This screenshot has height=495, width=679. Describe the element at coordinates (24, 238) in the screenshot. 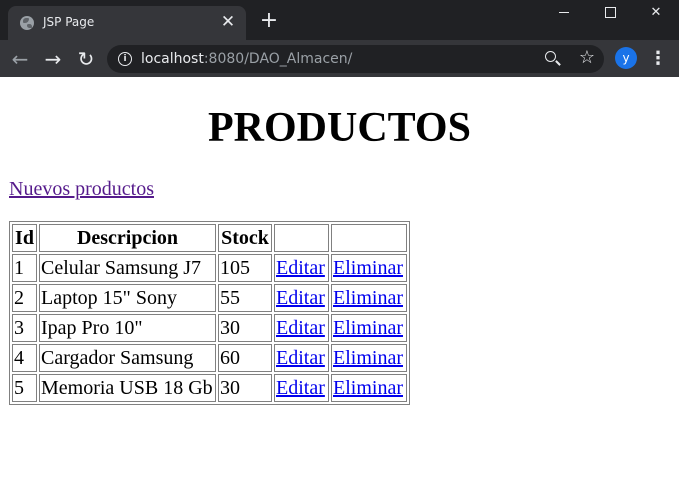

I see `header-id: Id` at that location.